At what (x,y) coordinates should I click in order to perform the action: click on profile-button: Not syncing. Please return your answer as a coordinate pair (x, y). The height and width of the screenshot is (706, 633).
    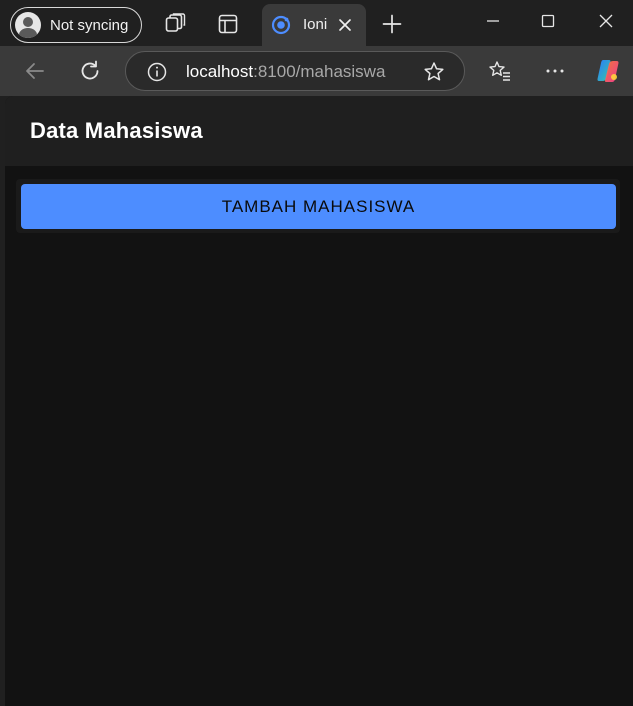
    Looking at the image, I should click on (76, 25).